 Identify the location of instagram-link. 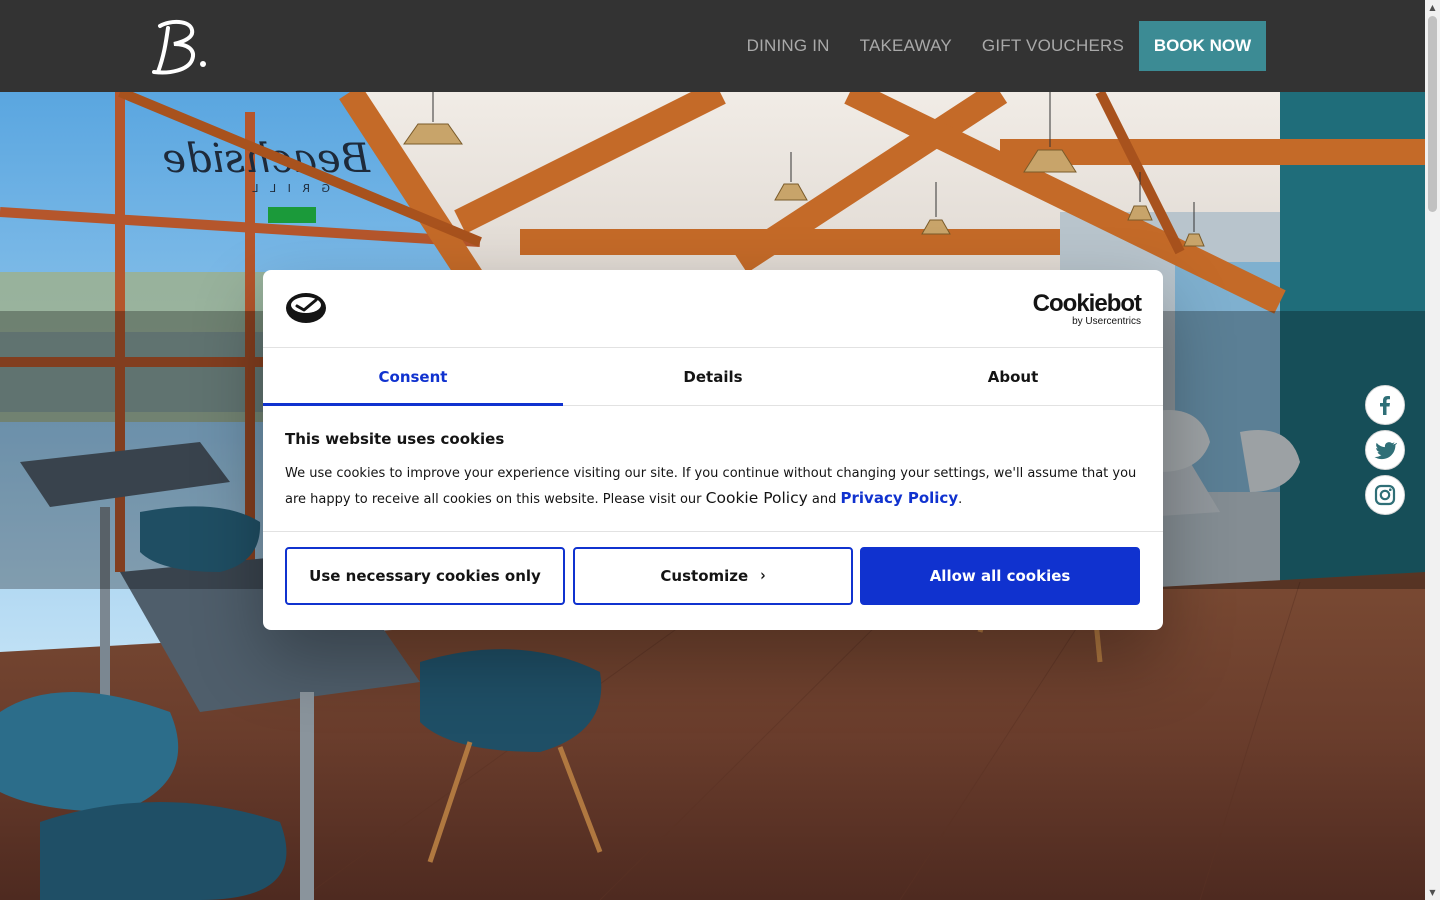
(1385, 495).